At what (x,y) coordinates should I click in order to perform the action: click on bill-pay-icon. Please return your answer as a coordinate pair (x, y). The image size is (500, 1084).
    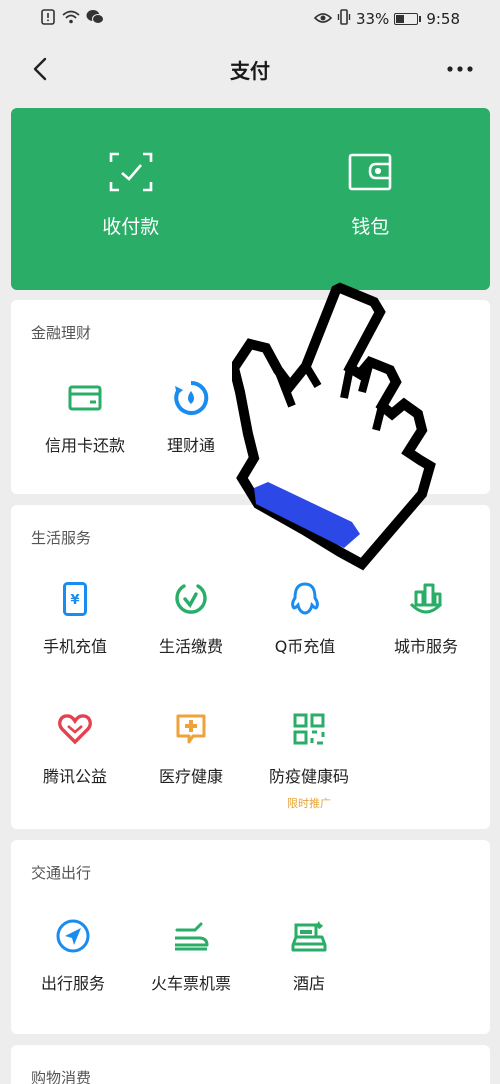
    Looking at the image, I should click on (191, 599).